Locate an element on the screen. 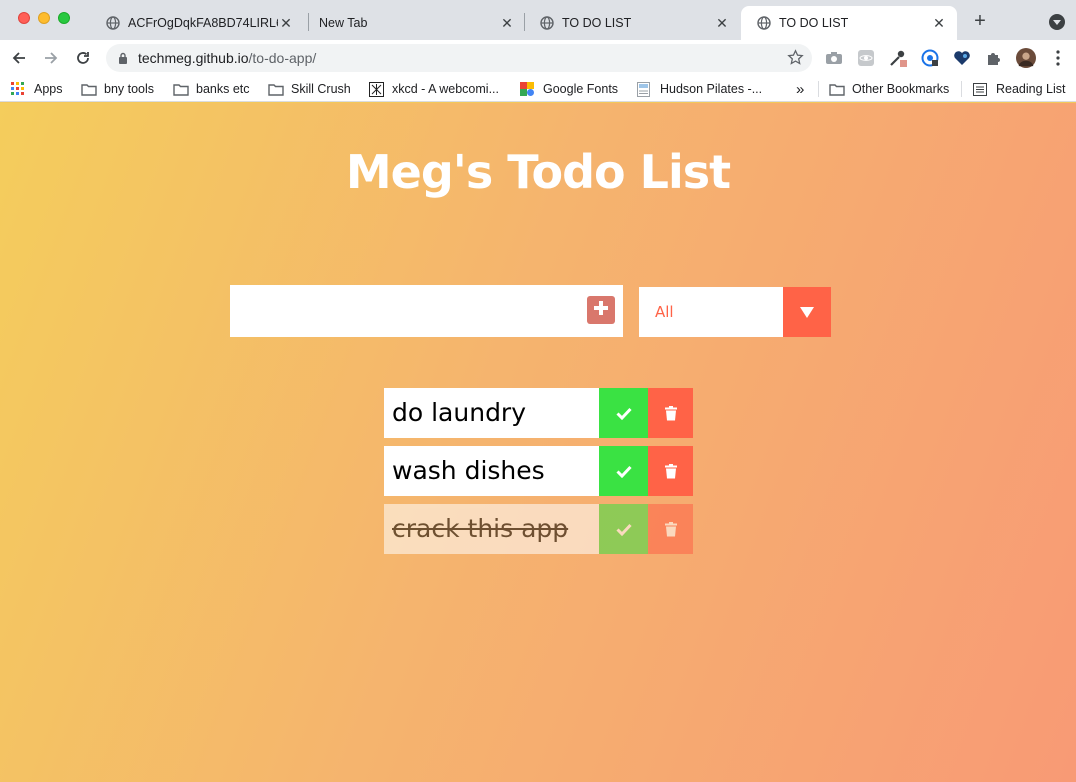 The width and height of the screenshot is (1076, 782). todo-input is located at coordinates (405, 311).